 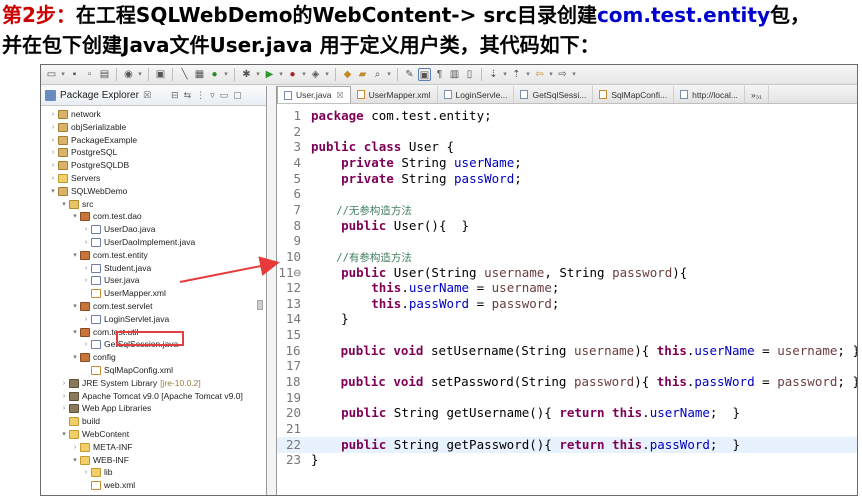 I want to click on code-line: 7 //无参构造方法, so click(x=567, y=210).